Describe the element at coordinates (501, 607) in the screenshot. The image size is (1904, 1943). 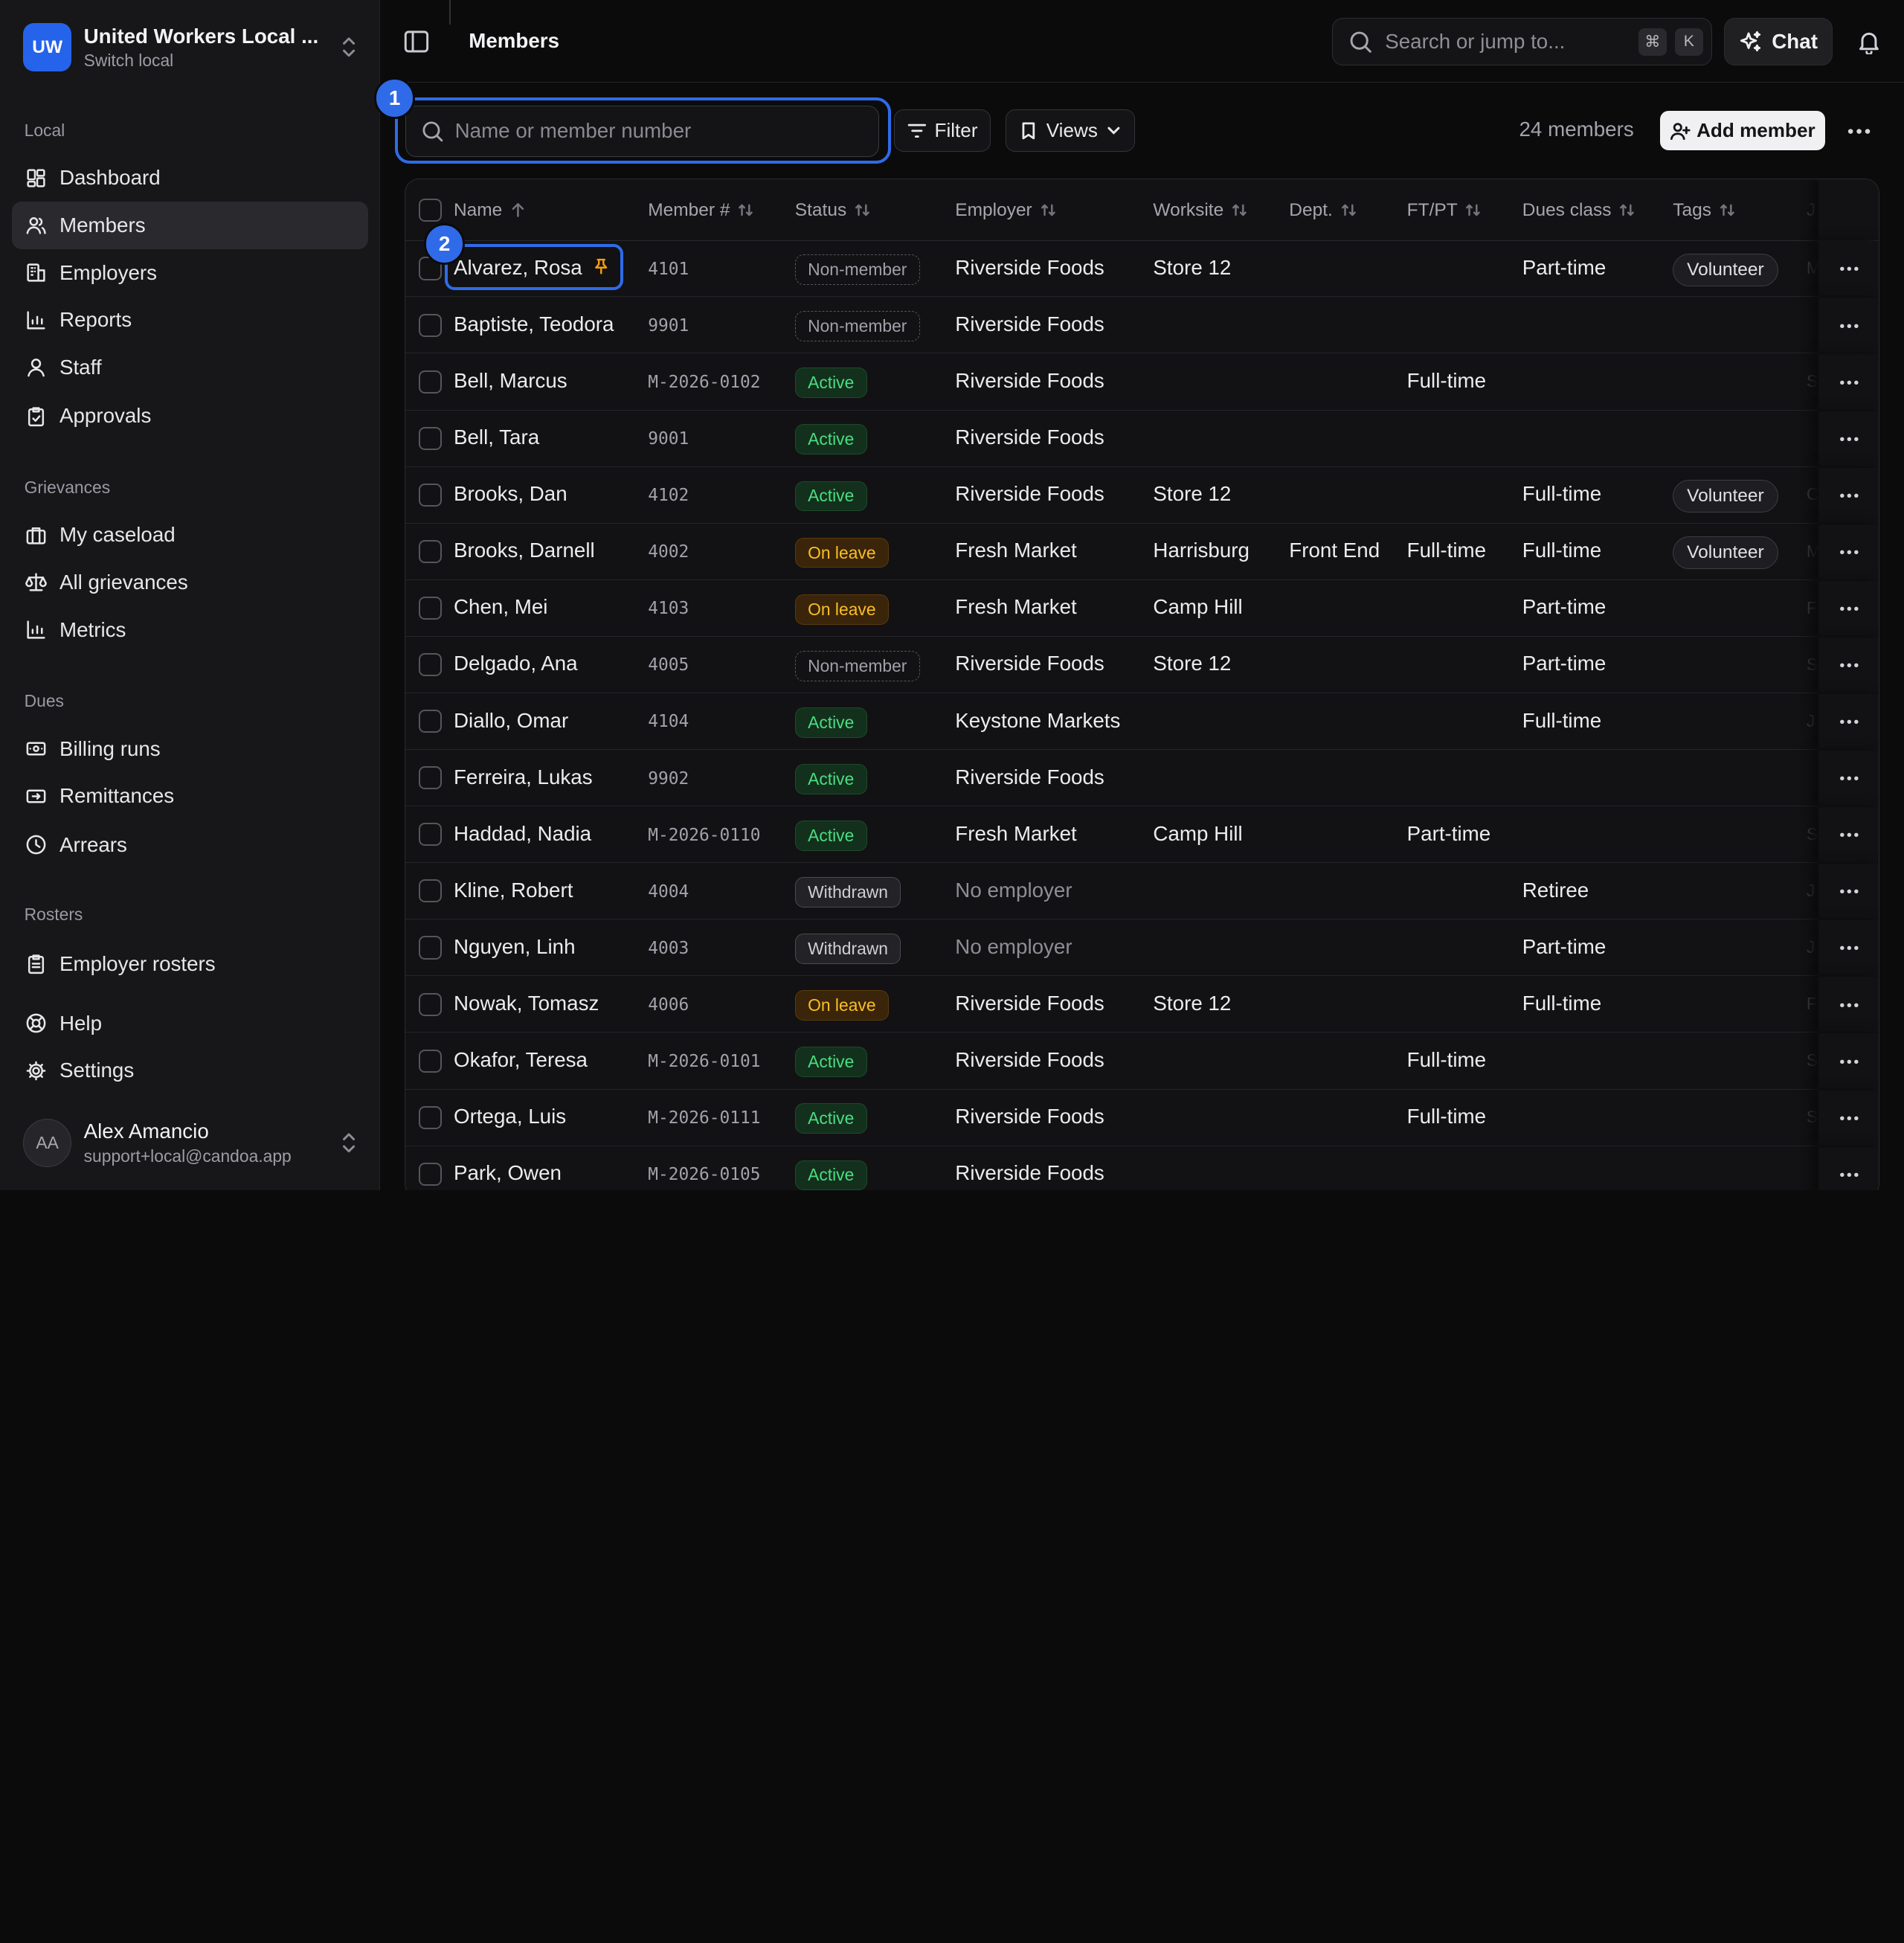
I see `member-name: Chen, Mei` at that location.